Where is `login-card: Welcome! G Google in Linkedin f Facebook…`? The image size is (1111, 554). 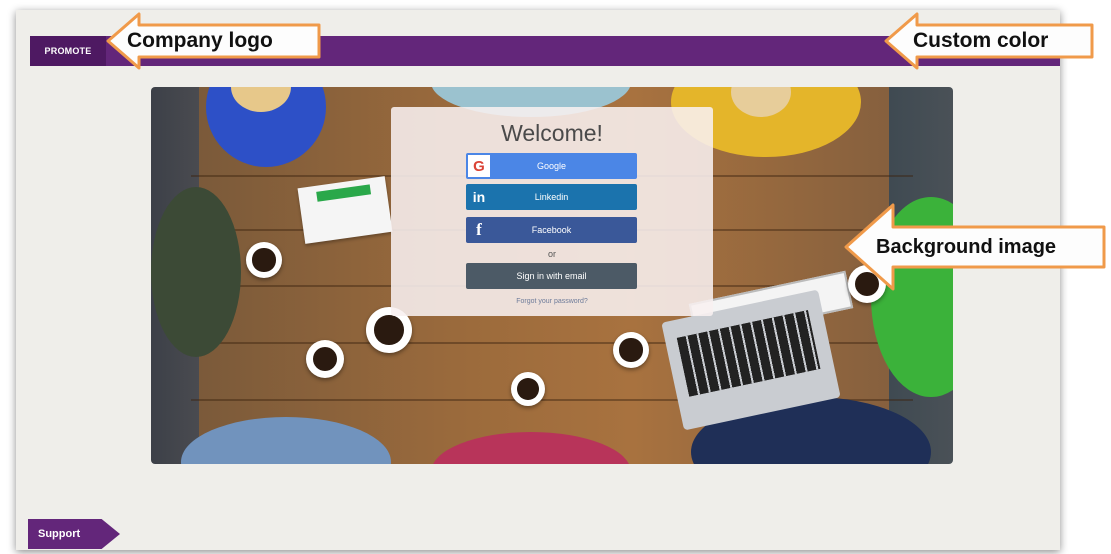 login-card: Welcome! G Google in Linkedin f Facebook… is located at coordinates (552, 211).